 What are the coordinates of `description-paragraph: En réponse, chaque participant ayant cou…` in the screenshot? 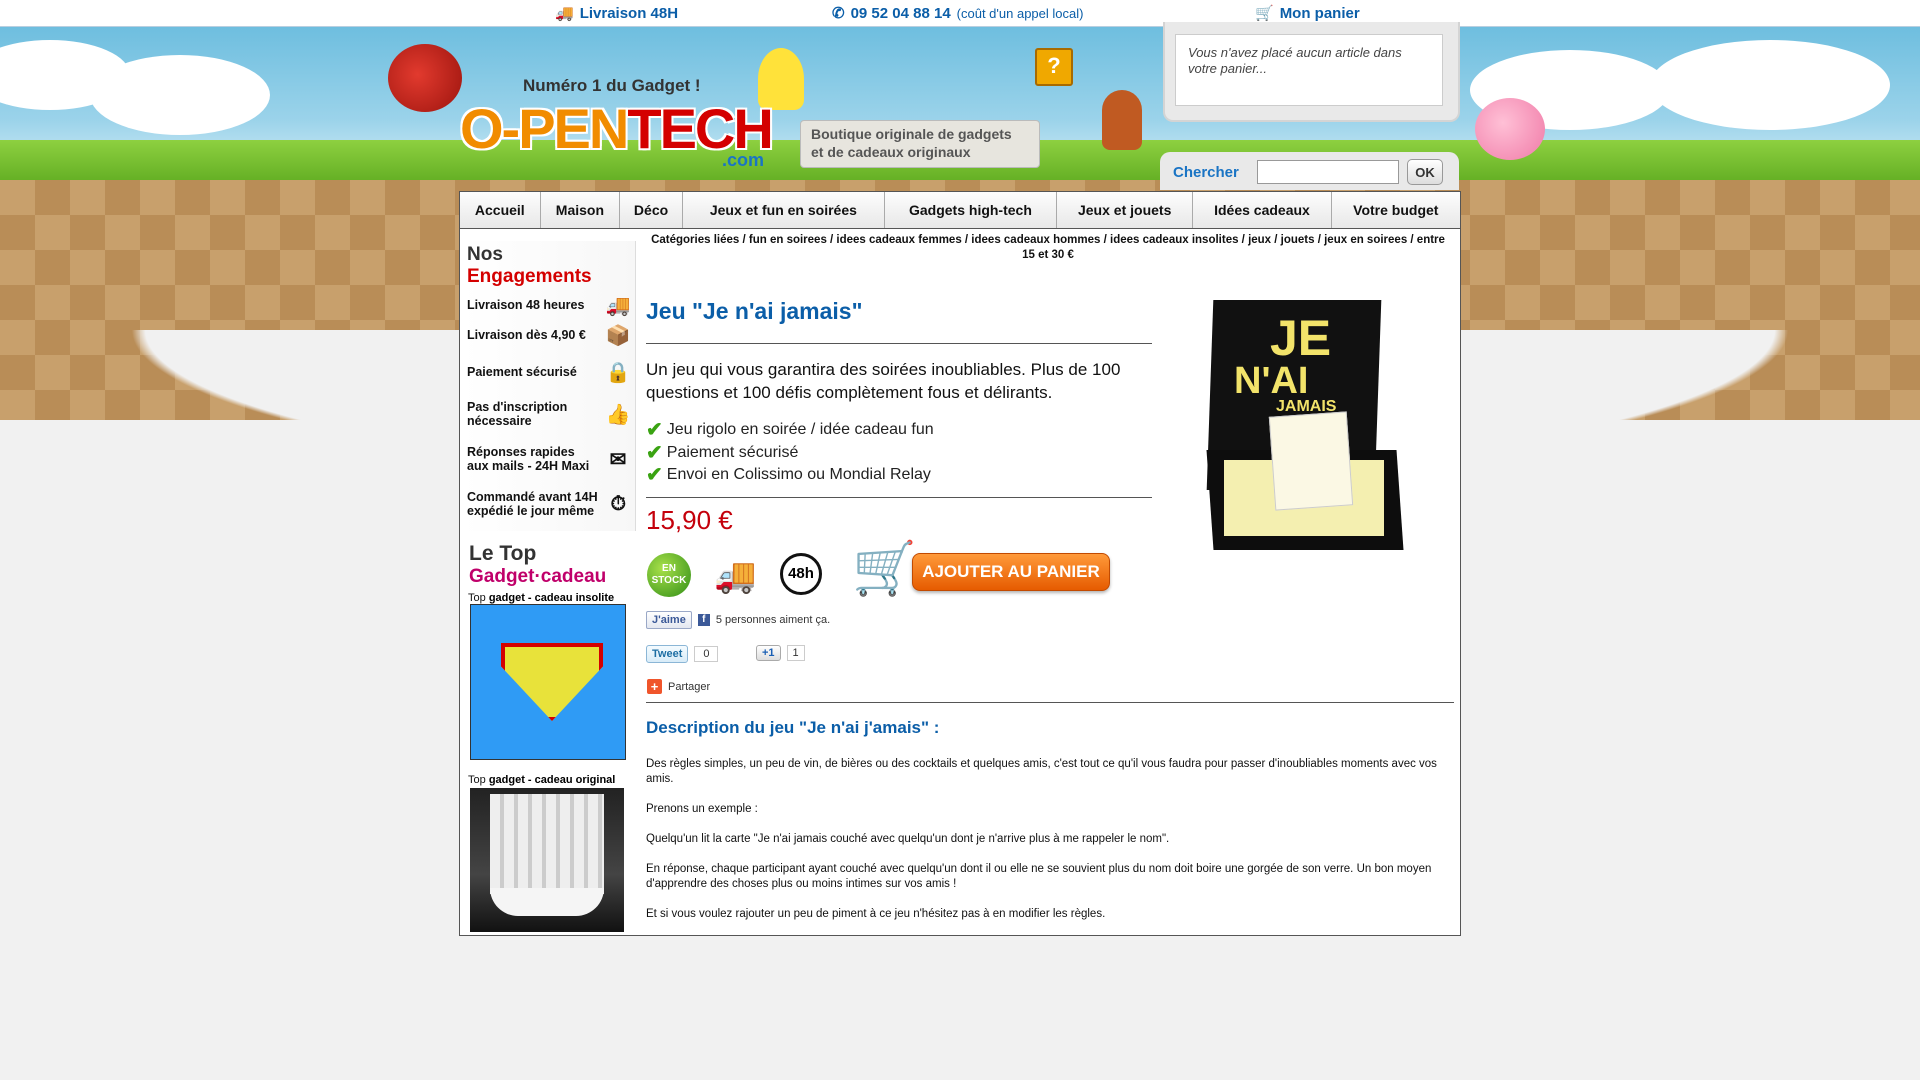 It's located at (1039, 876).